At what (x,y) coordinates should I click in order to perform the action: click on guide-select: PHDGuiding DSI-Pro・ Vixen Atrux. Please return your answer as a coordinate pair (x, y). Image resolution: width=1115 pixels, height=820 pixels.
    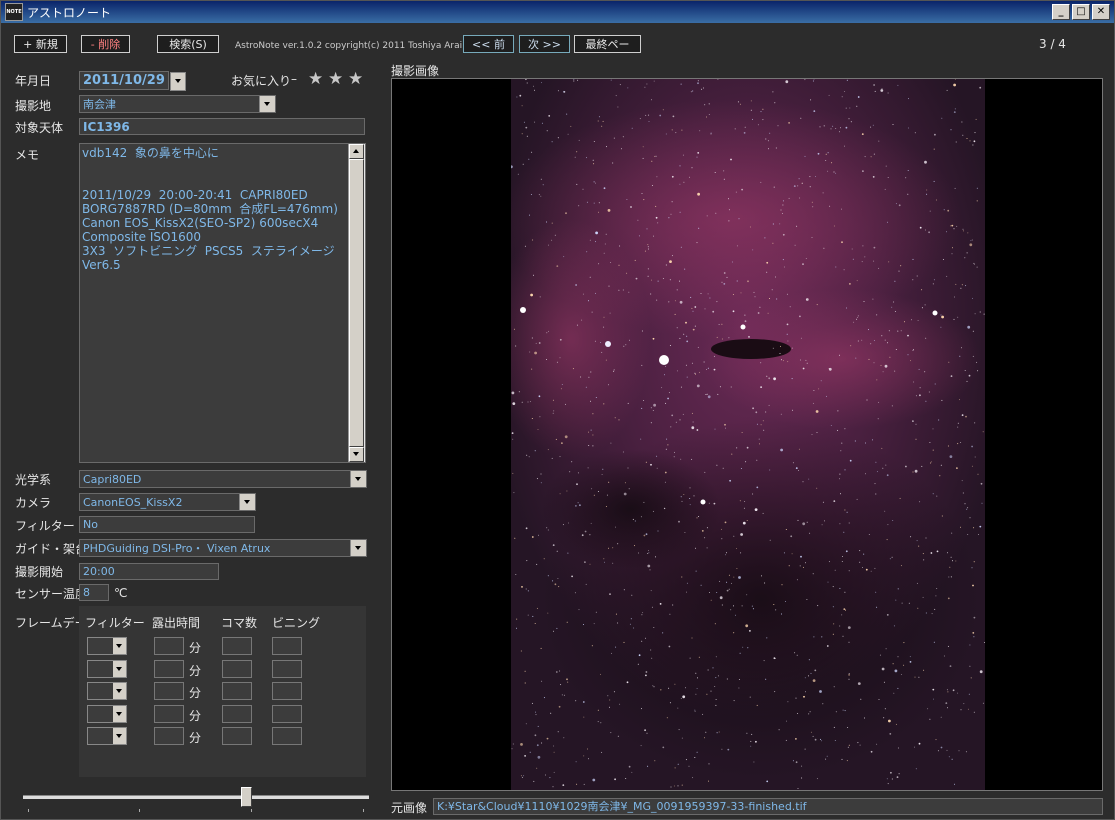
    Looking at the image, I should click on (223, 548).